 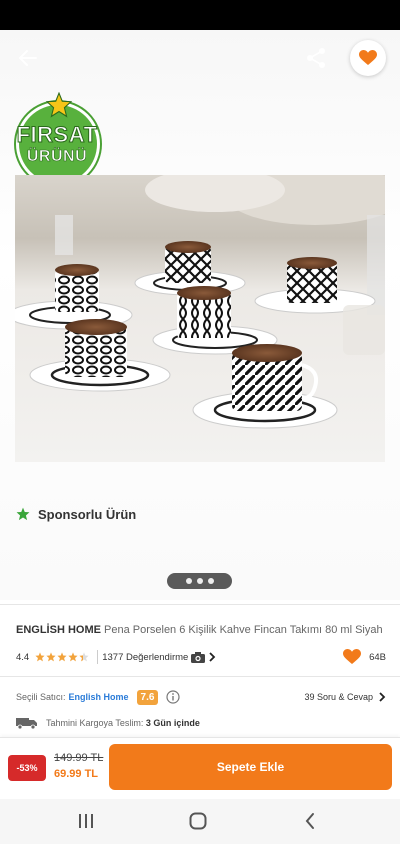 What do you see at coordinates (145, 657) in the screenshot?
I see `review-count: 1377 Değerlendirme` at bounding box center [145, 657].